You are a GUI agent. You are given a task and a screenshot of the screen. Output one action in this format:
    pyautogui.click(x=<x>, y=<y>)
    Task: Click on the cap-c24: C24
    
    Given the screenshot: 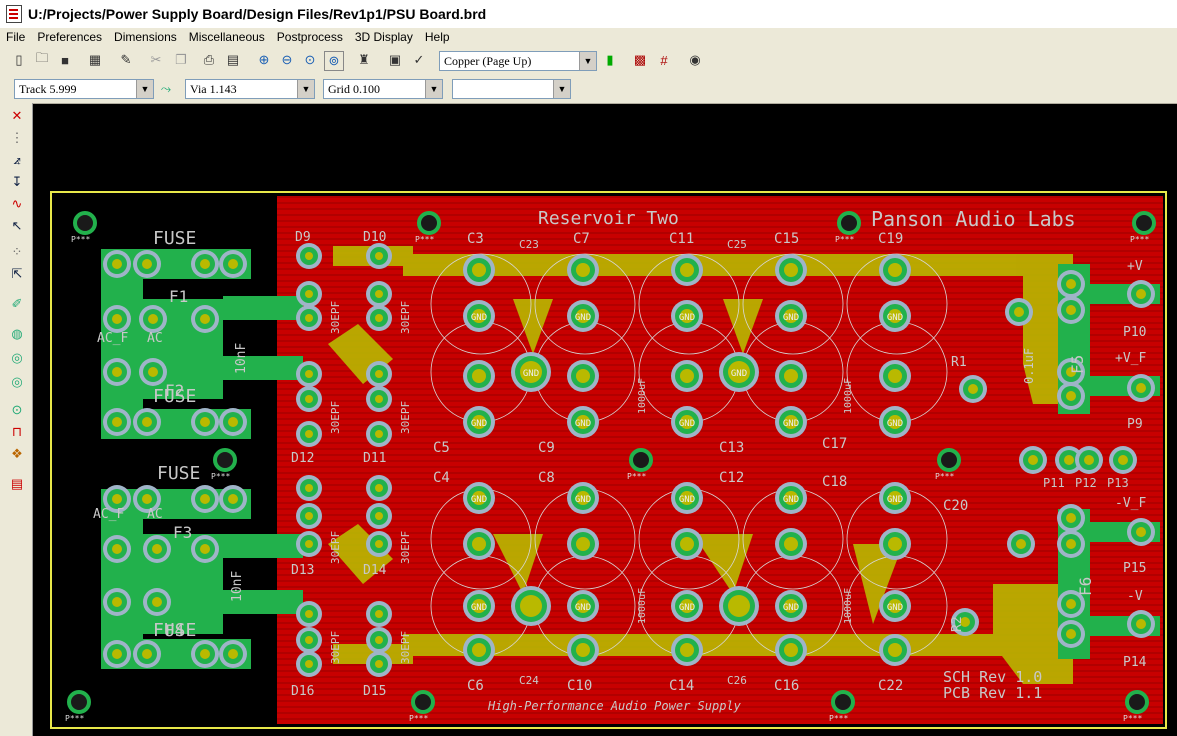 What is the action you would take?
    pyautogui.click(x=529, y=680)
    